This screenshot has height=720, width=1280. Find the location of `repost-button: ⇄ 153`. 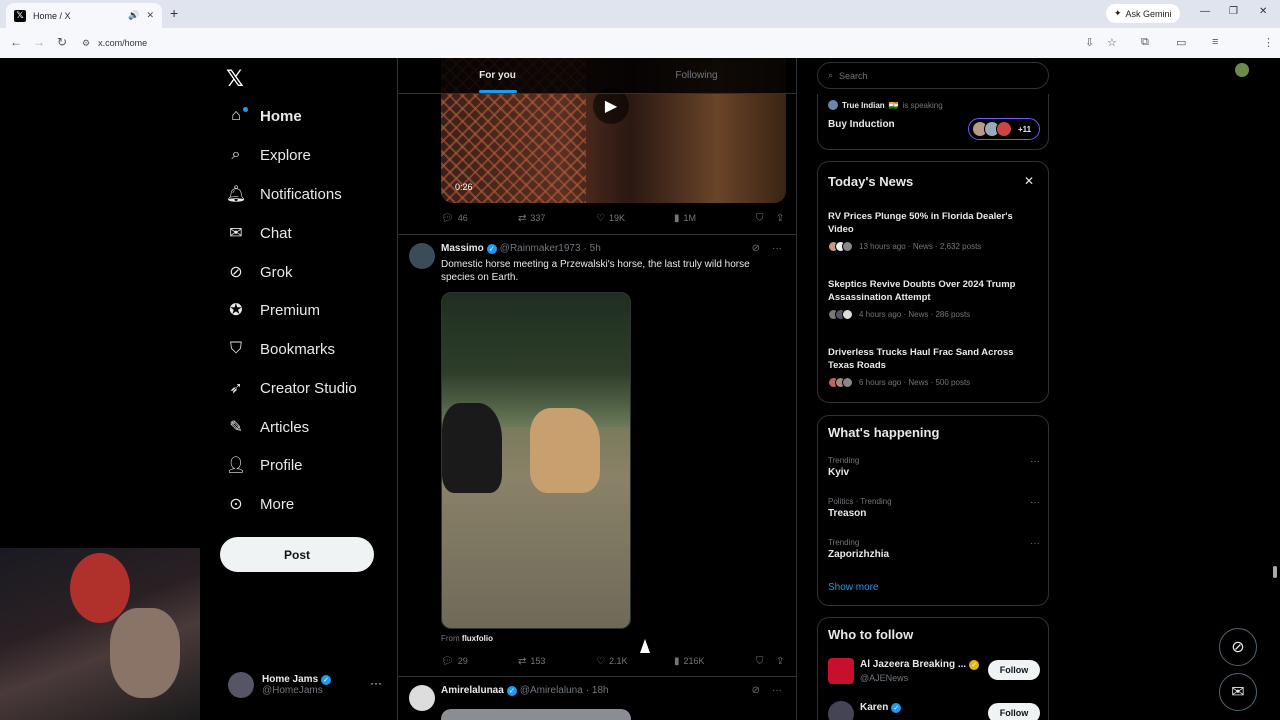

repost-button: ⇄ 153 is located at coordinates (557, 661).